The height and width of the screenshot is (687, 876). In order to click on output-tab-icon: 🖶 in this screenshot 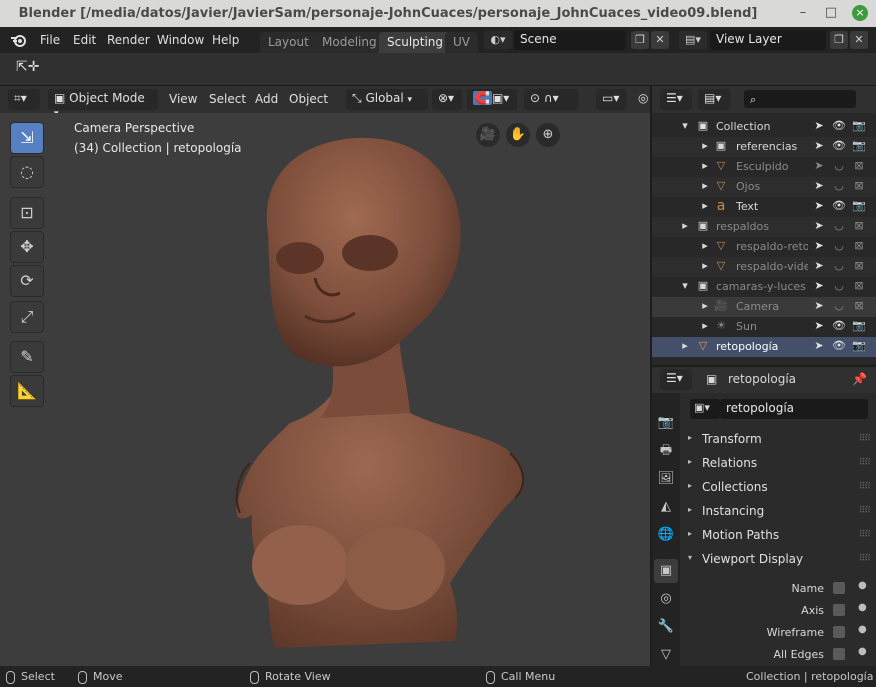, I will do `click(666, 451)`.